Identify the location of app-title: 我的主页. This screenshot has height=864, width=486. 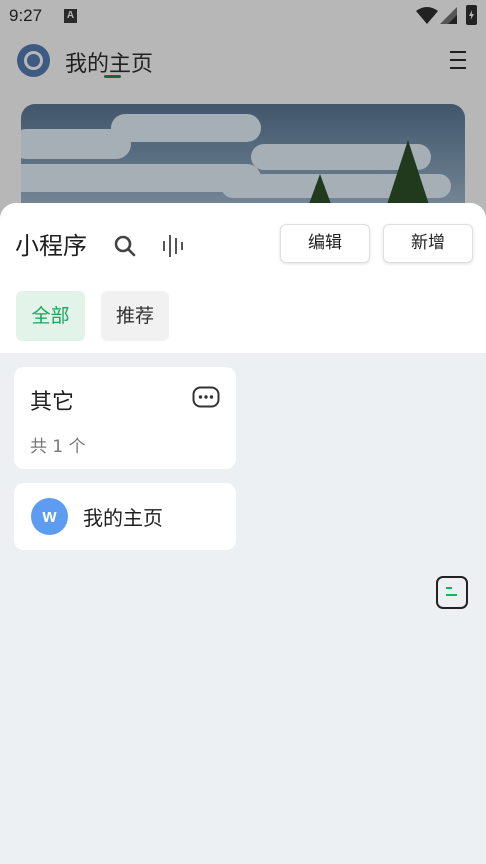
(109, 64).